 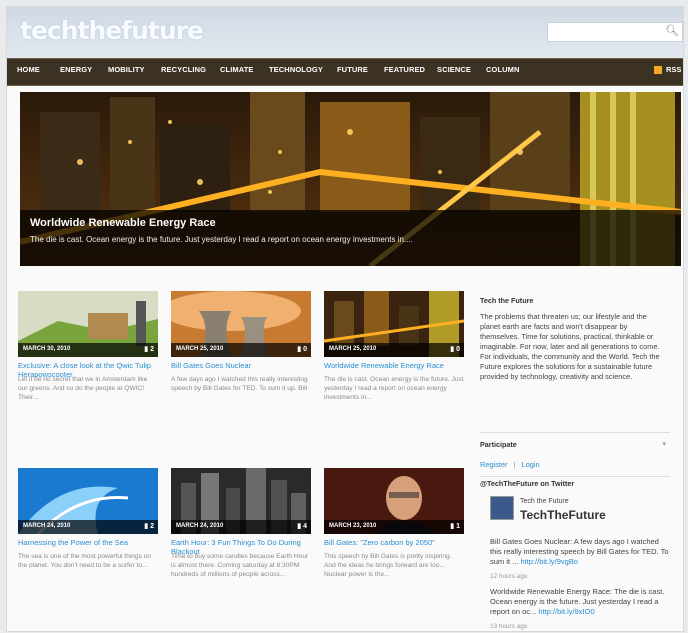 I want to click on nav-item-home: HOME, so click(x=28, y=69).